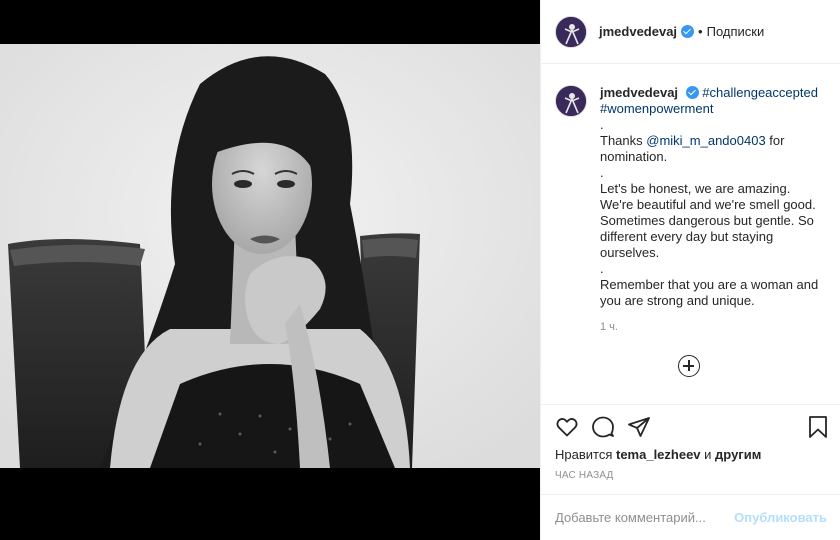 The width and height of the screenshot is (840, 540). What do you see at coordinates (818, 427) in the screenshot?
I see `bookmark-icon` at bounding box center [818, 427].